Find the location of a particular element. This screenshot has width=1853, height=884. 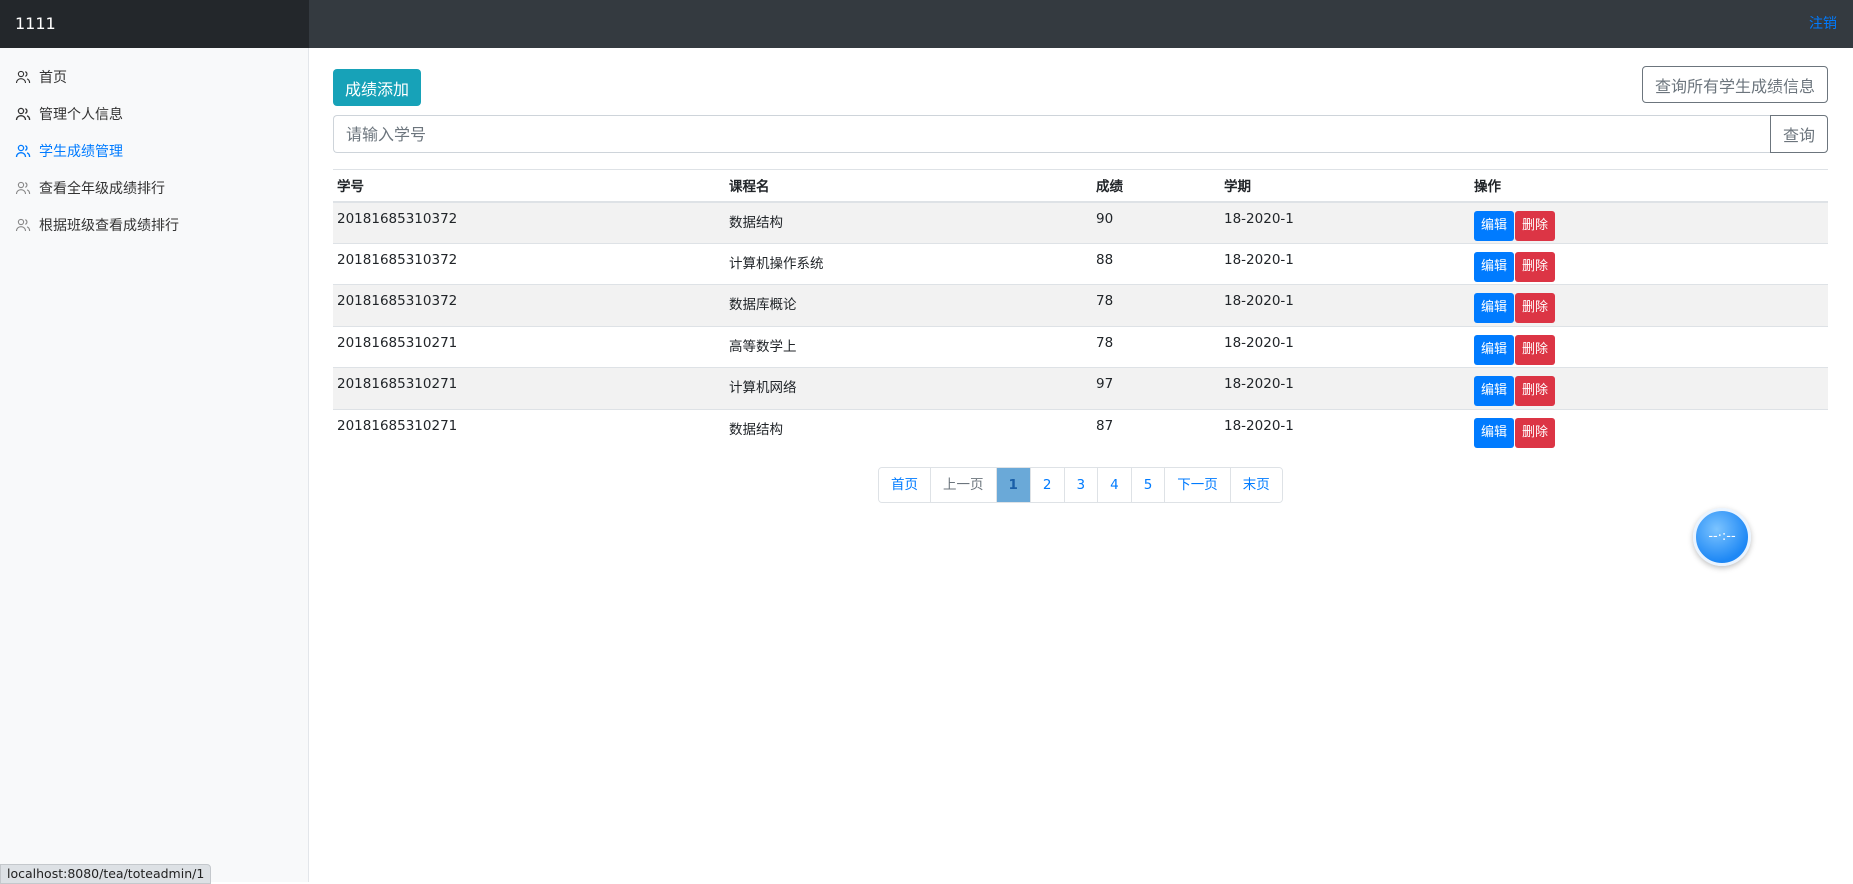

header-score: 成绩 is located at coordinates (1156, 186).